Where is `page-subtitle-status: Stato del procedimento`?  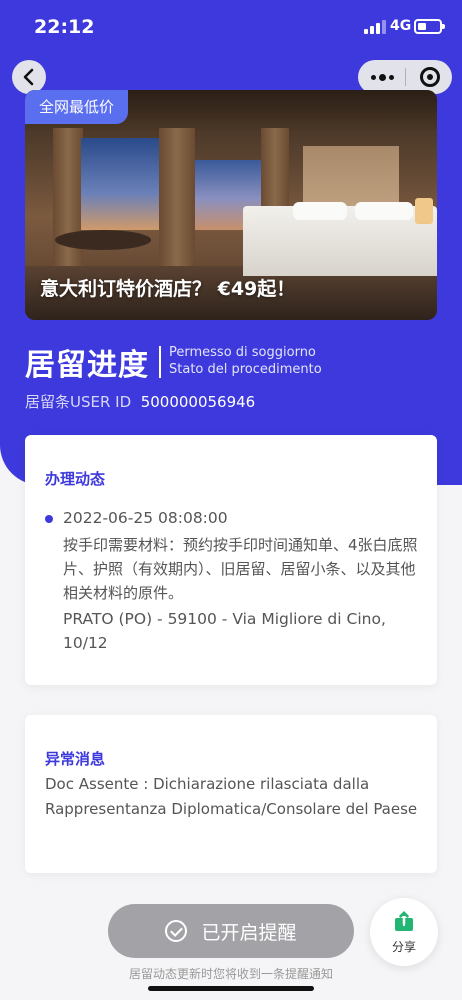
page-subtitle-status: Stato del procedimento is located at coordinates (245, 369).